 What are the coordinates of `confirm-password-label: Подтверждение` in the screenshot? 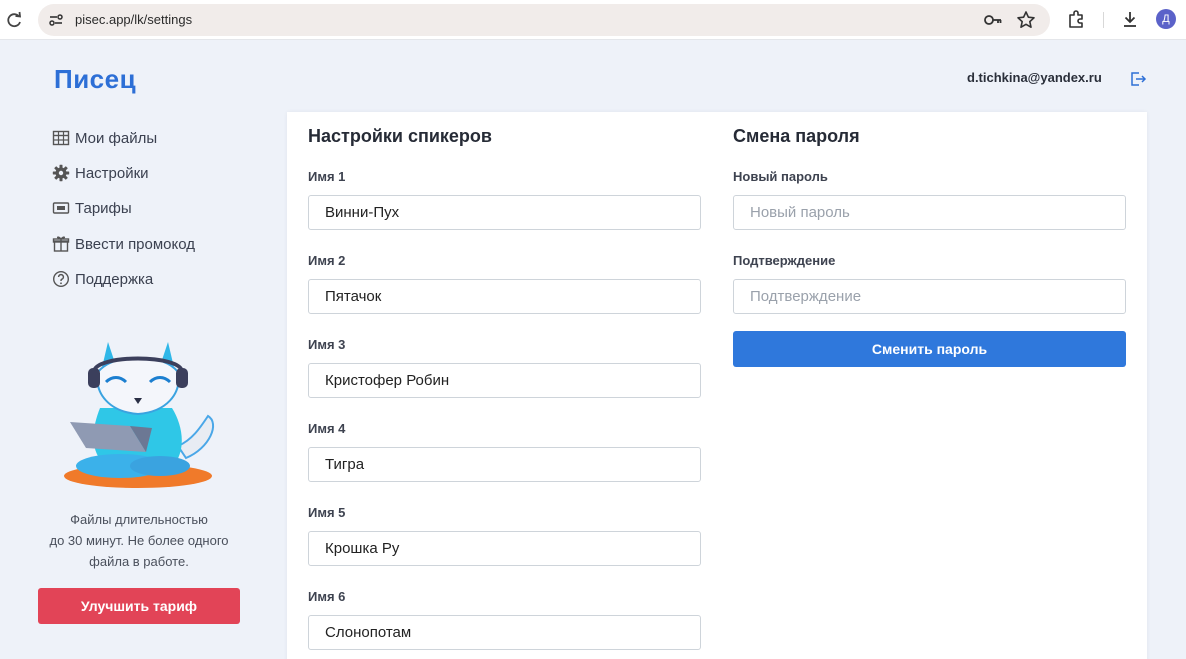 It's located at (784, 260).